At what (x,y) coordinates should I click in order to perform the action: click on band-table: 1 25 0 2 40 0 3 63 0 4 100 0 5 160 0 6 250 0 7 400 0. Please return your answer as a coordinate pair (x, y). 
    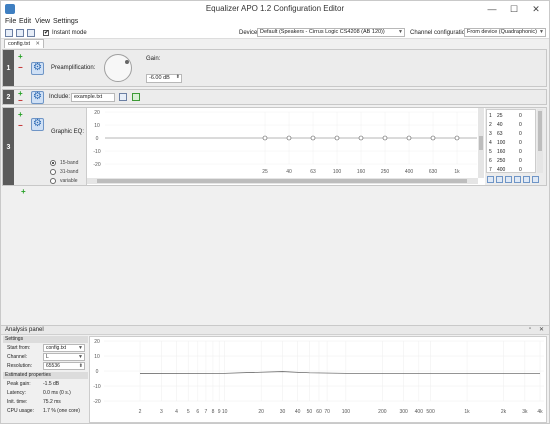
    Looking at the image, I should click on (511, 141).